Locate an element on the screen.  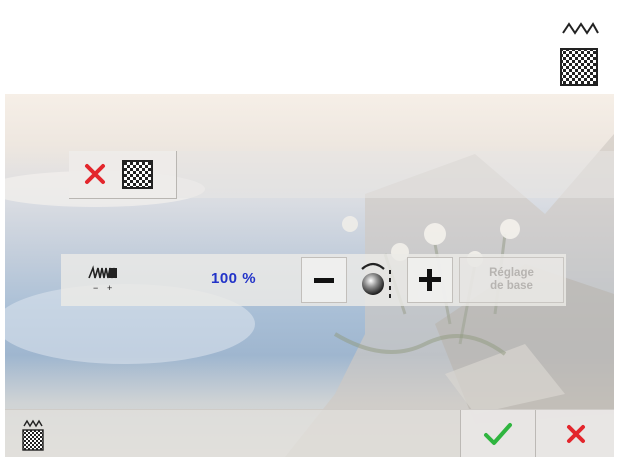
minus-icon is located at coordinates (324, 280).